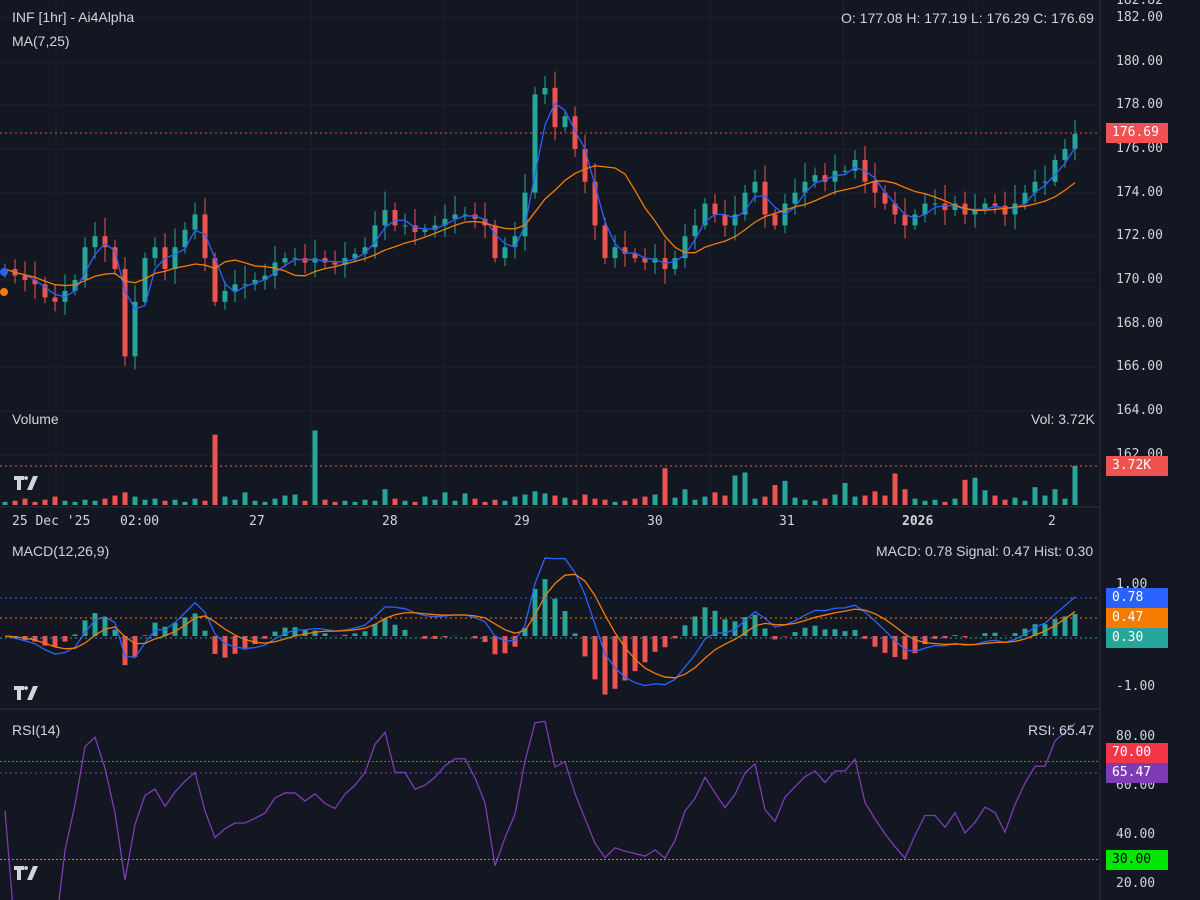 This screenshot has width=1200, height=900. I want to click on volume-tag: 3.72K, so click(1137, 466).